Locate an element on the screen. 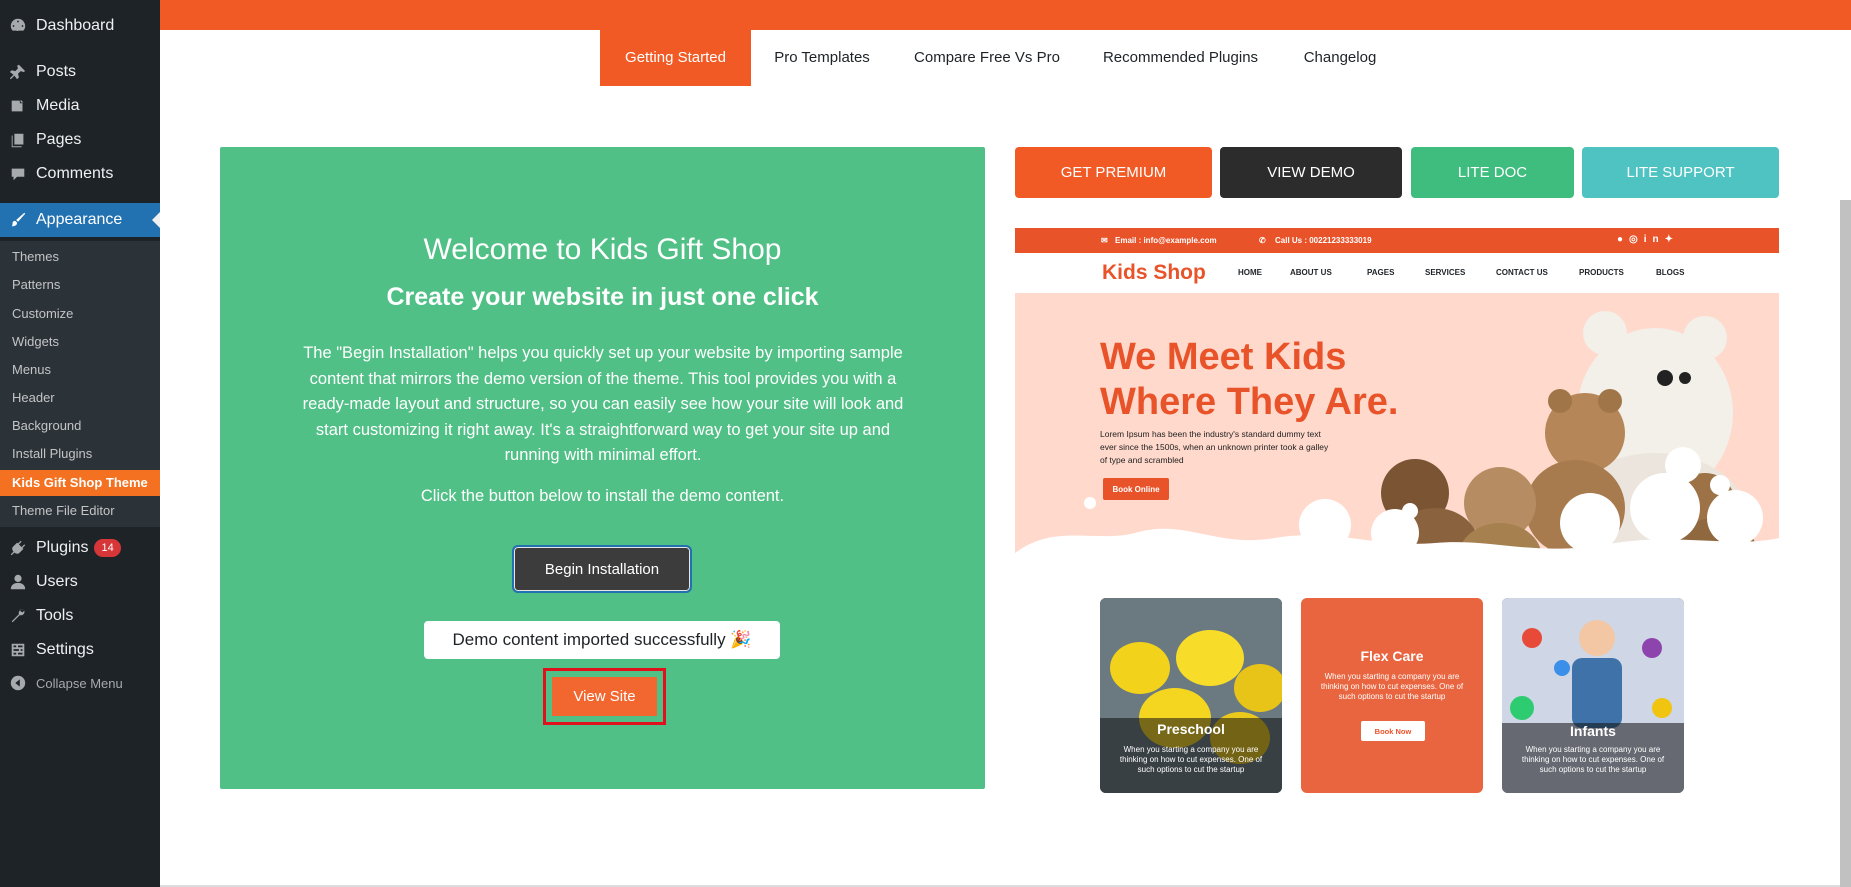 This screenshot has height=887, width=1851. submenu-header: Header is located at coordinates (33, 397).